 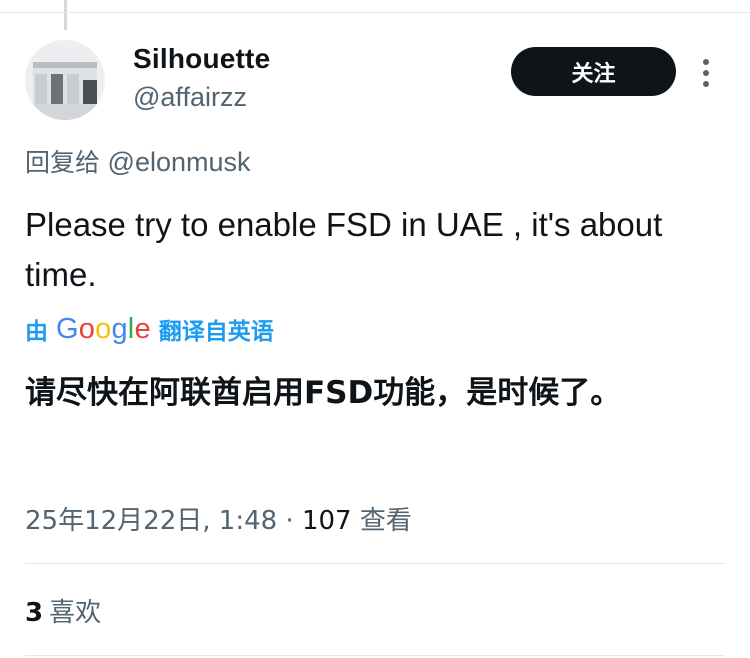 What do you see at coordinates (34, 613) in the screenshot?
I see `likes-count: 3` at bounding box center [34, 613].